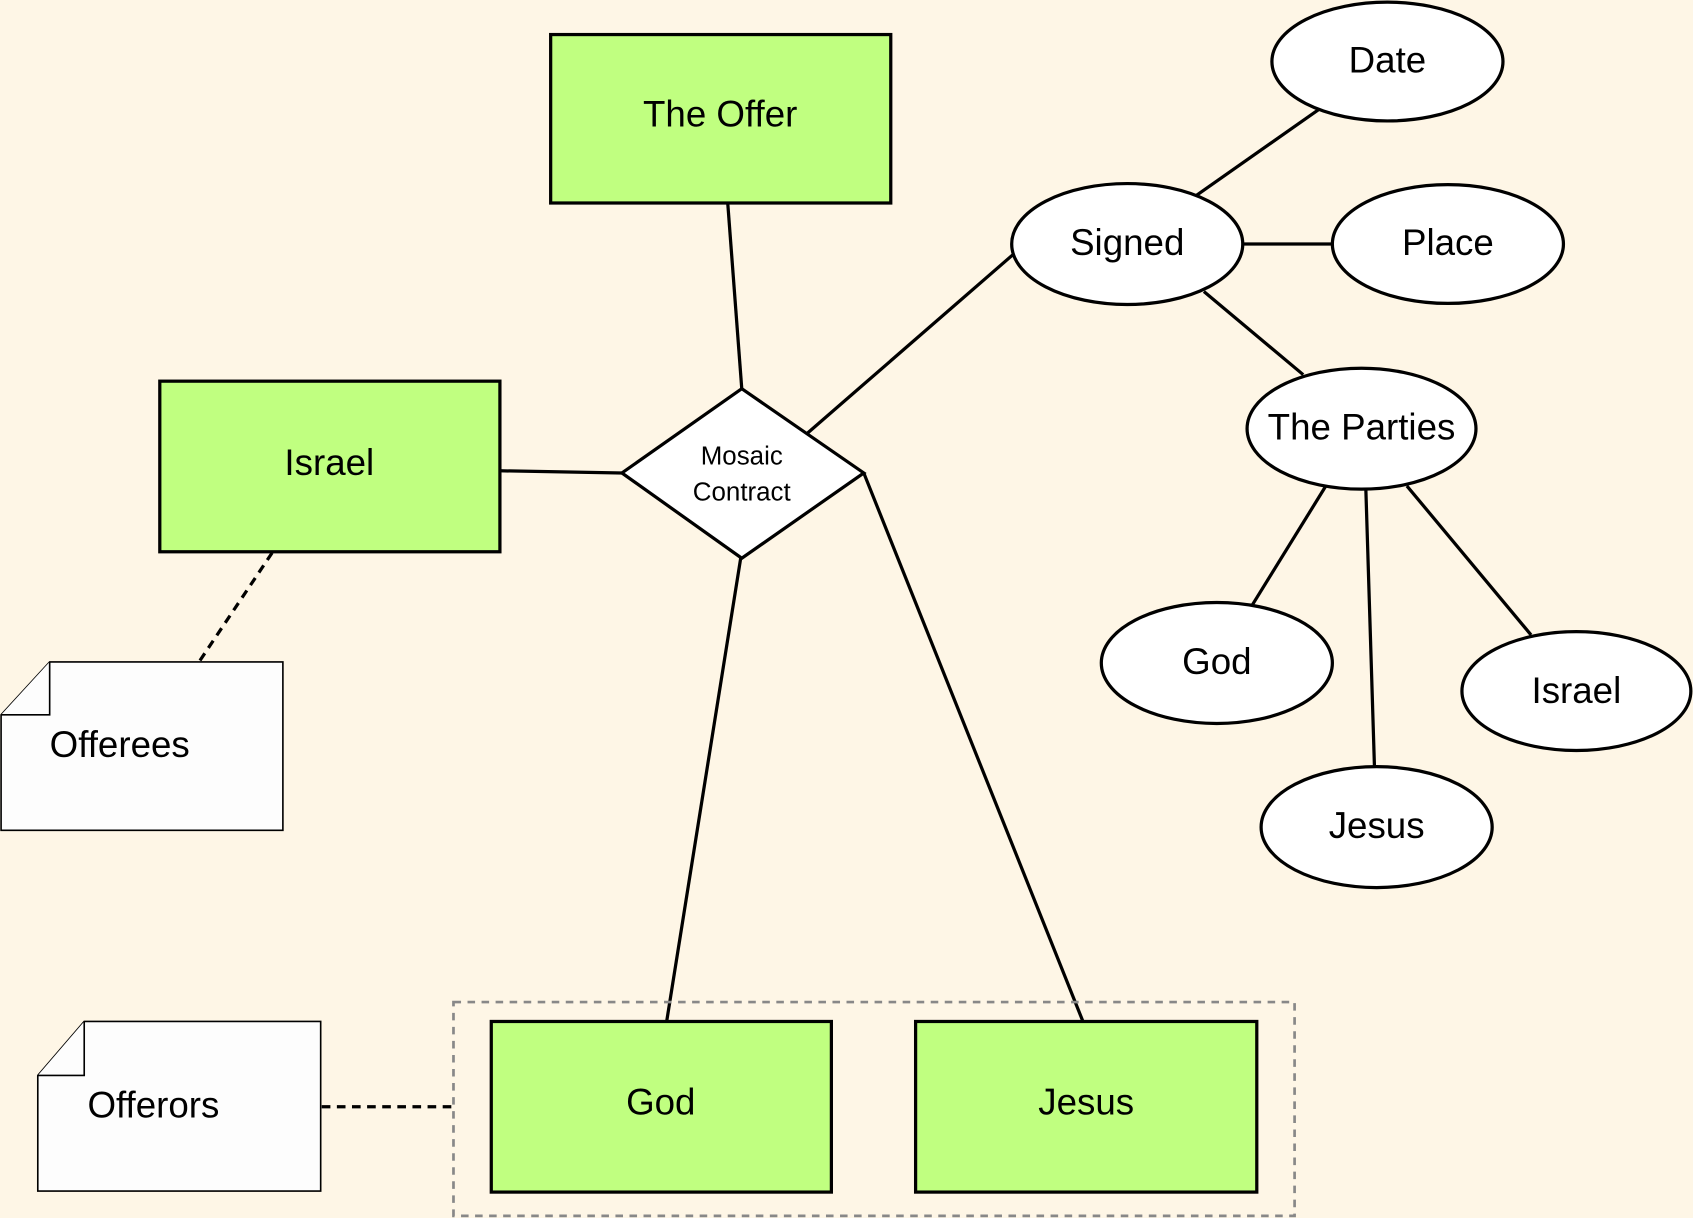 This screenshot has height=1218, width=1693. What do you see at coordinates (1258, 152) in the screenshot?
I see `edge-signed-date` at bounding box center [1258, 152].